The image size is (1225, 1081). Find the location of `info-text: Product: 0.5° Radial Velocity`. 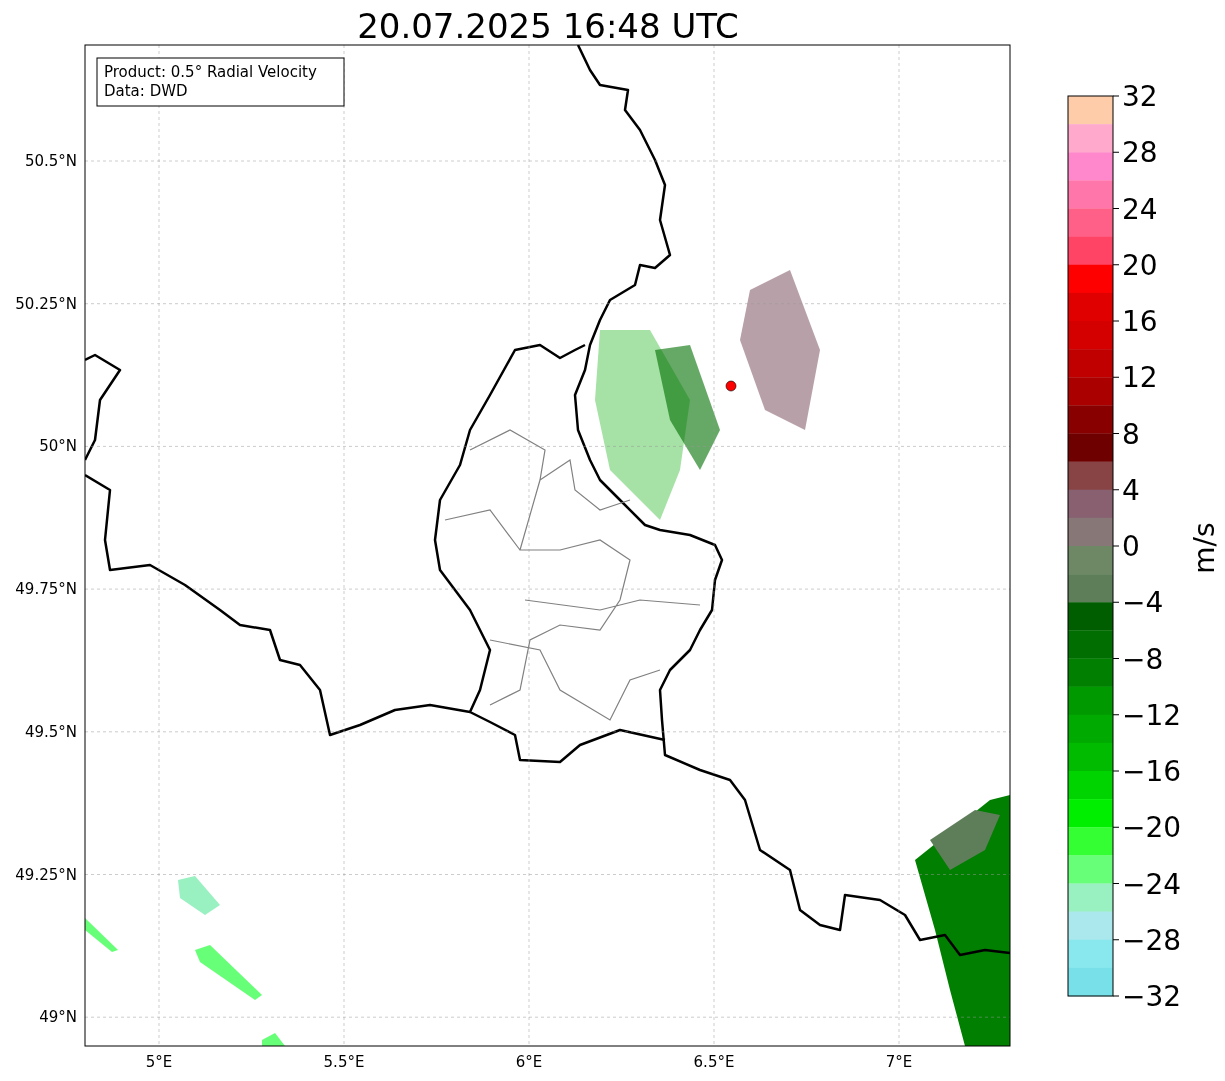

info-text: Product: 0.5° Radial Velocity is located at coordinates (210, 72).